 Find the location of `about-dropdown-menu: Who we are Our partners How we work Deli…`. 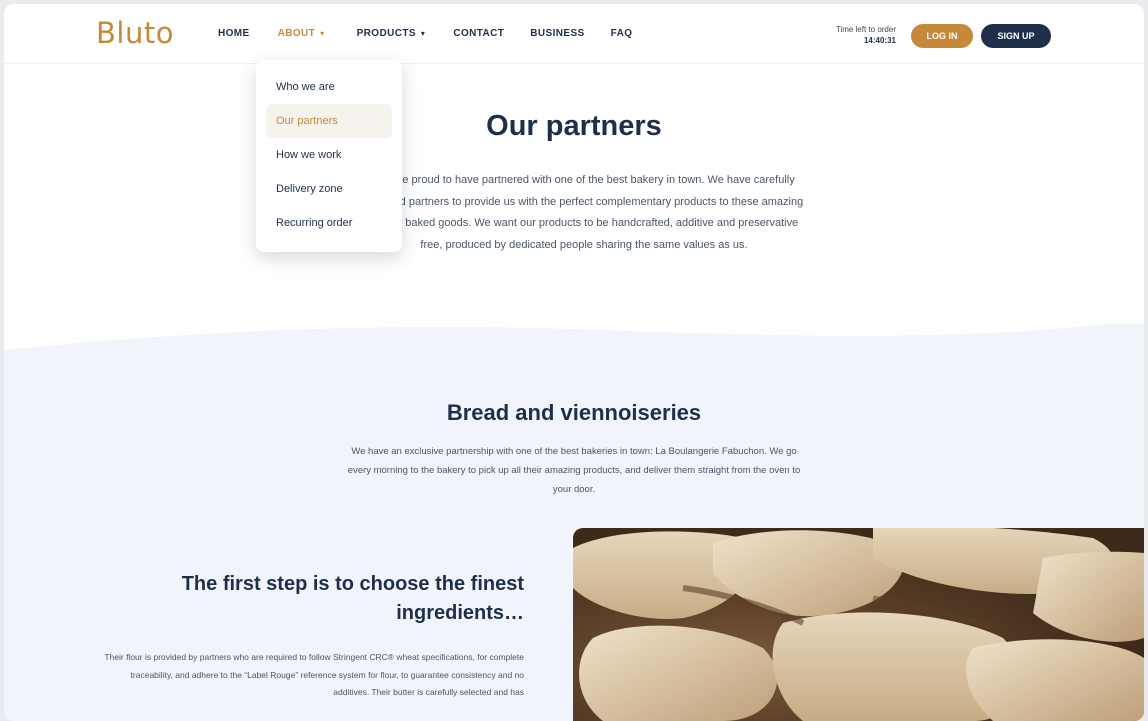

about-dropdown-menu: Who we are Our partners How we work Deli… is located at coordinates (329, 156).